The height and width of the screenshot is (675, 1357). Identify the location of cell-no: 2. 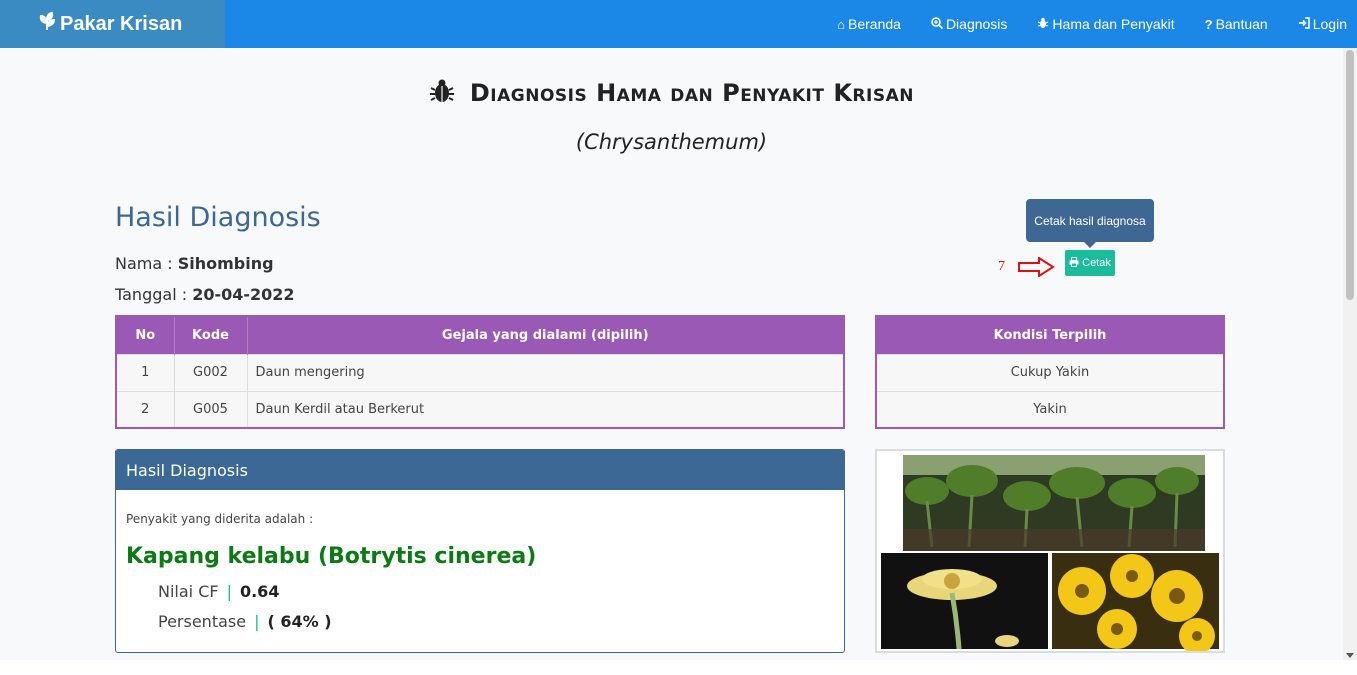
(145, 409).